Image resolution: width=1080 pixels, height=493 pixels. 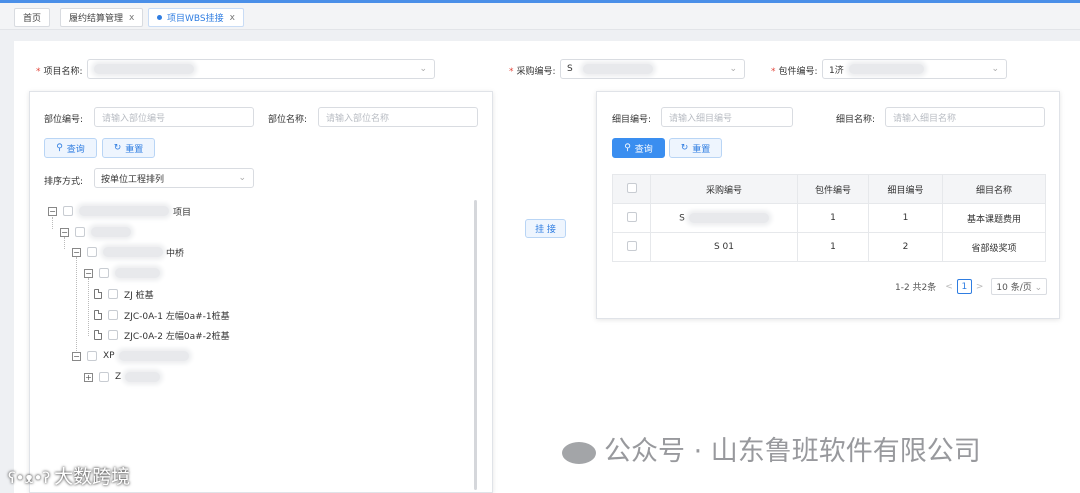 What do you see at coordinates (162, 335) in the screenshot?
I see `tree-leaf: ZJC-0A-2 左幅0a#-2桩基` at bounding box center [162, 335].